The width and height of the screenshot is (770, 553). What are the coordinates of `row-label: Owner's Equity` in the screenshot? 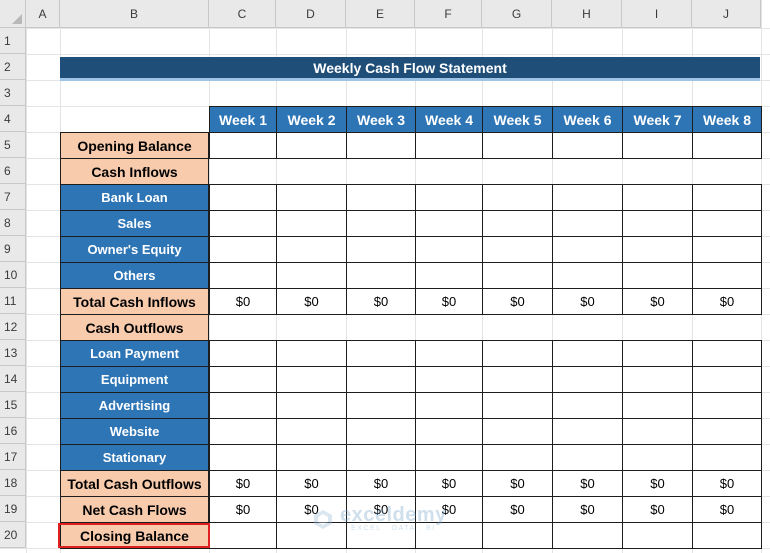 It's located at (134, 249).